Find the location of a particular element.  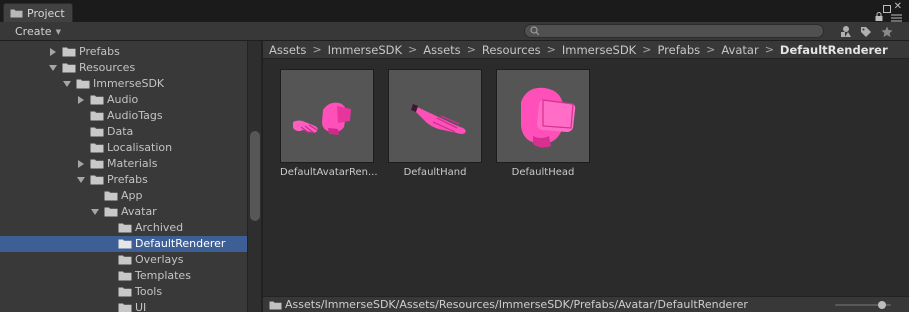

tab-label: Project is located at coordinates (46, 13).